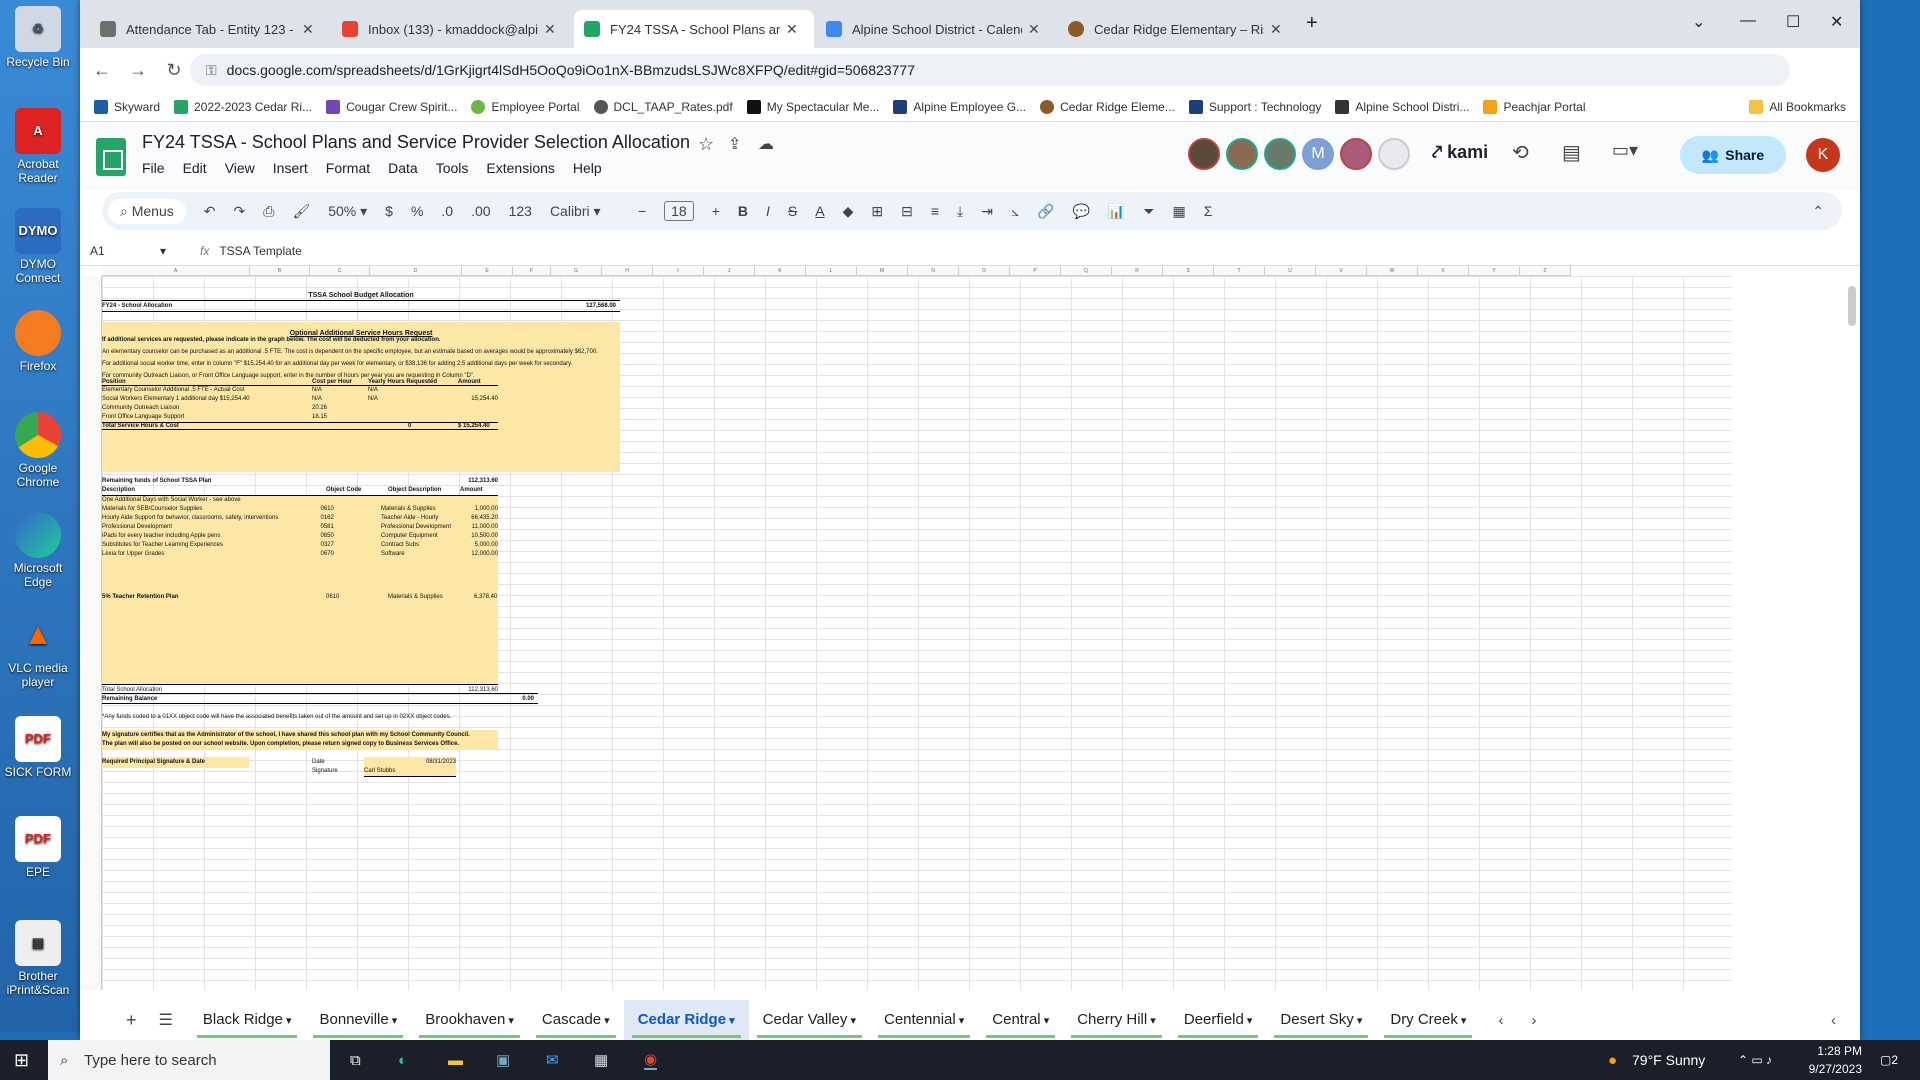 This screenshot has width=1920, height=1080. I want to click on maximize-button: ☐, so click(1793, 22).